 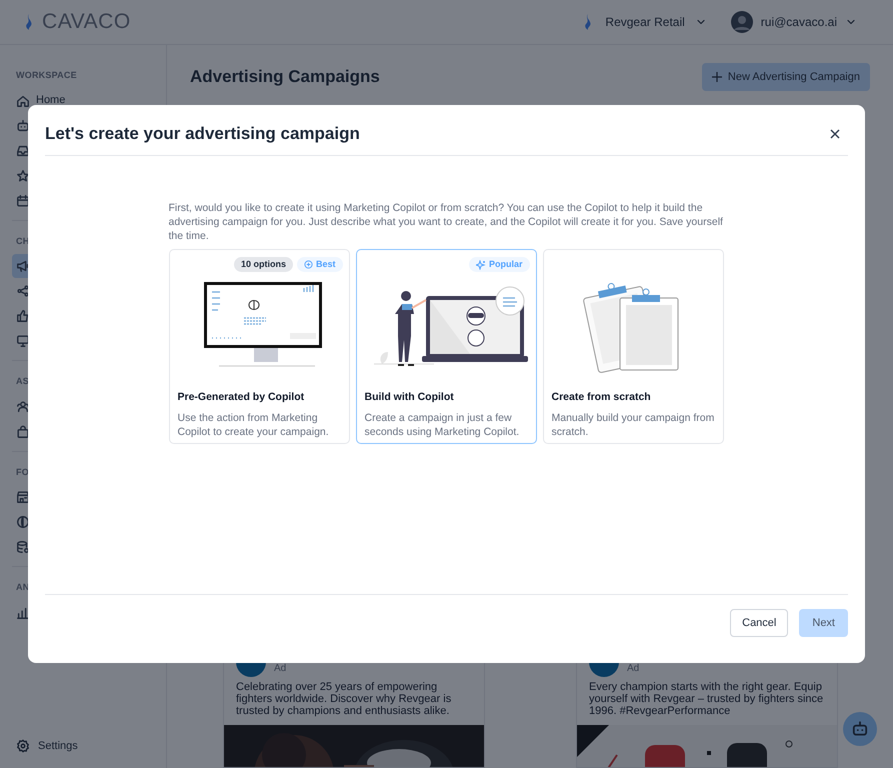 What do you see at coordinates (499, 264) in the screenshot?
I see `popular-badge: Popular` at bounding box center [499, 264].